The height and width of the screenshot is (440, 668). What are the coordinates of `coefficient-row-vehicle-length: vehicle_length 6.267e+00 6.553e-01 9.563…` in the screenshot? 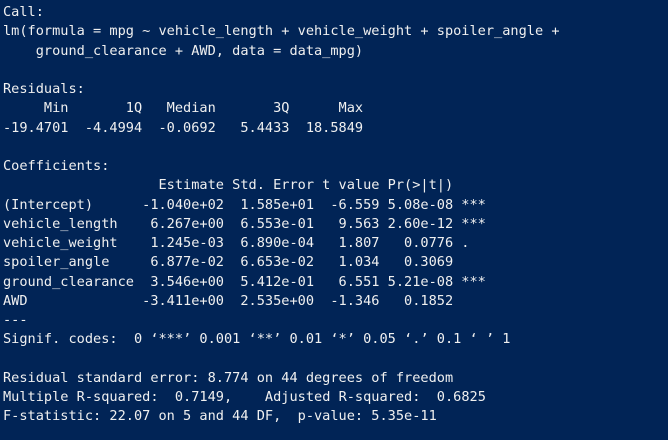 It's located at (244, 223).